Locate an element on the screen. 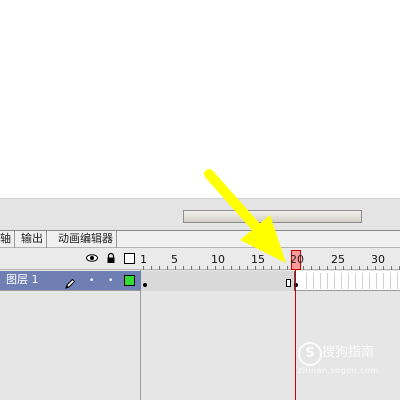  ruler-label: 30 is located at coordinates (378, 259).